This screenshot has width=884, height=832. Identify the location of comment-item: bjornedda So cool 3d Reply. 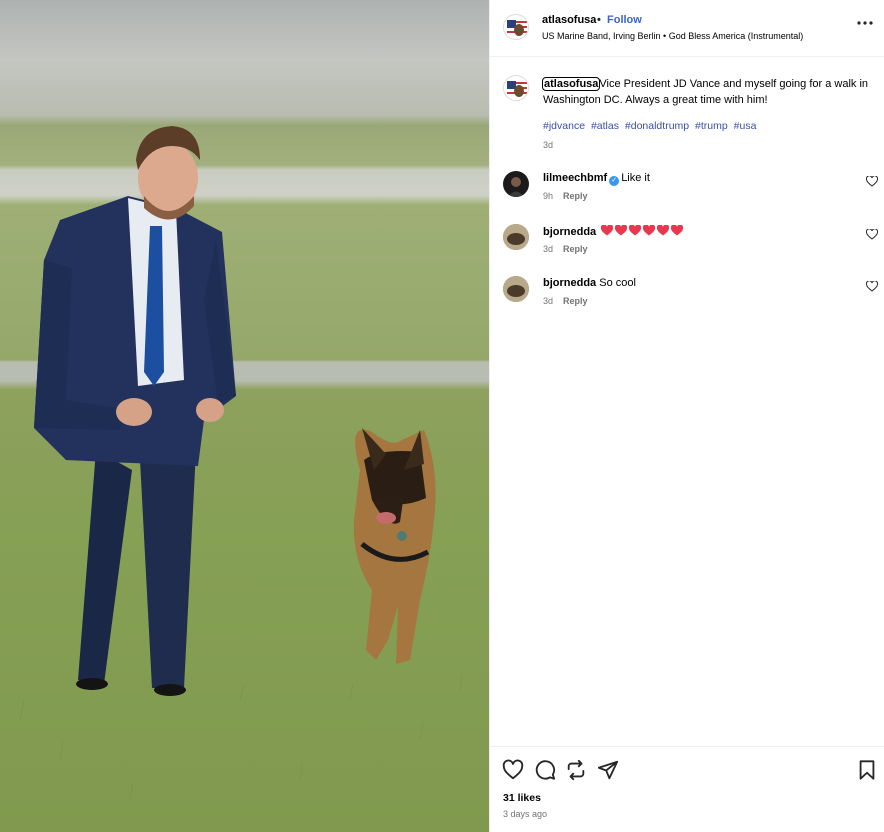
(687, 299).